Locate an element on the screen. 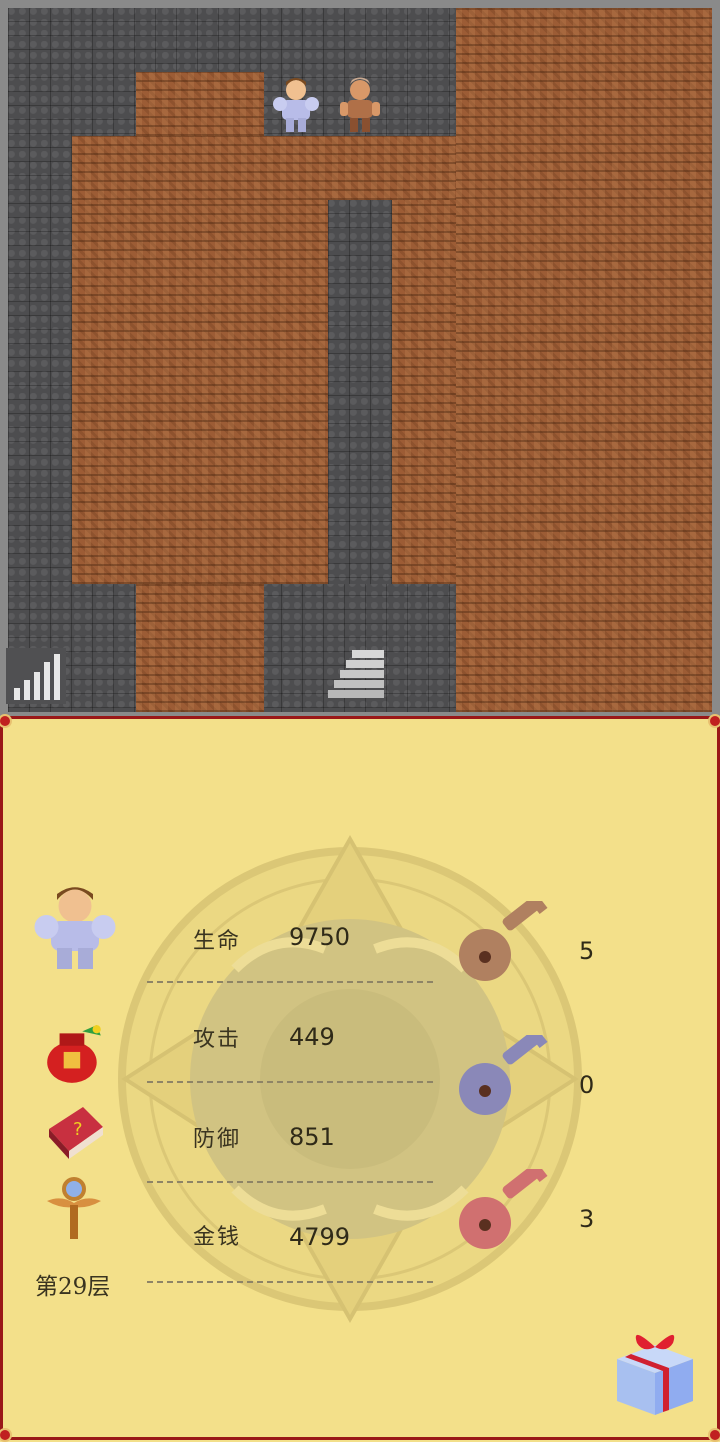  monster-book-icon: ? is located at coordinates (75, 1133).